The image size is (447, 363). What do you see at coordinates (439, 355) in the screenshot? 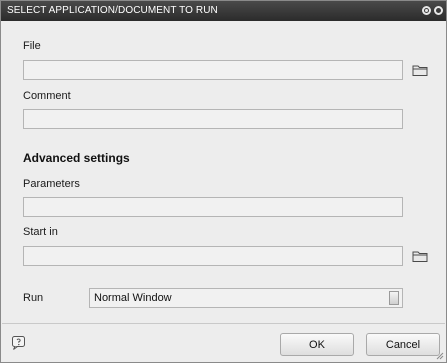
I see `resize-grip-icon` at bounding box center [439, 355].